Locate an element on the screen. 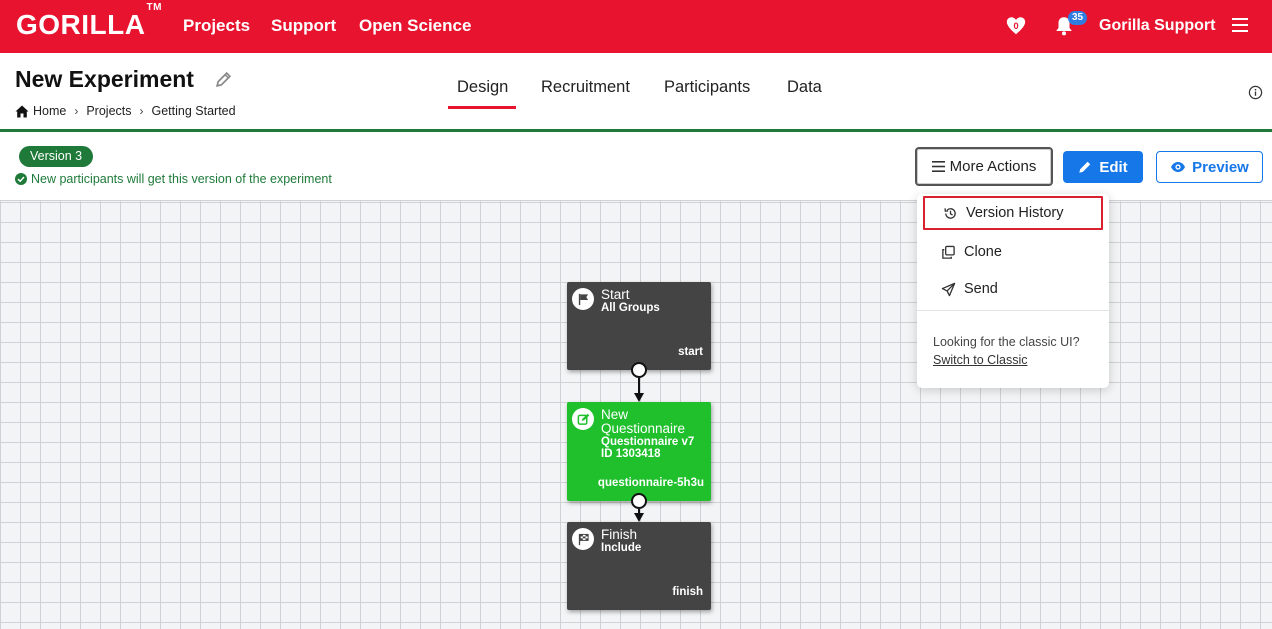 The height and width of the screenshot is (629, 1272). history-icon is located at coordinates (950, 213).